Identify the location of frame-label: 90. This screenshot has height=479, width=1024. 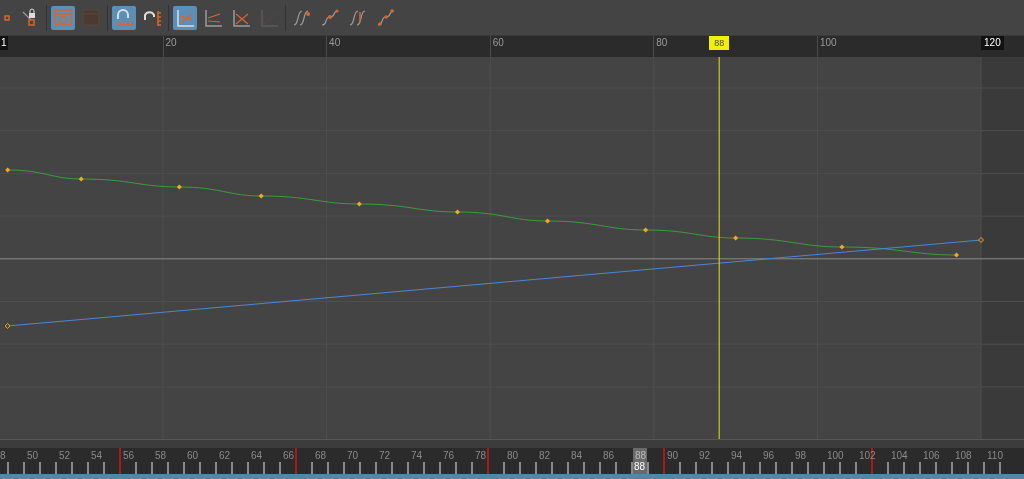
(673, 455).